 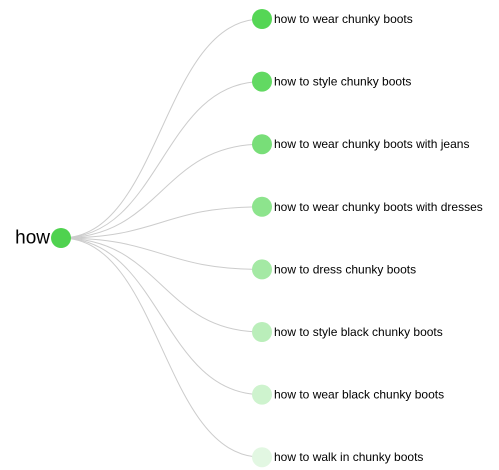 I want to click on root-node: how, so click(x=43, y=238).